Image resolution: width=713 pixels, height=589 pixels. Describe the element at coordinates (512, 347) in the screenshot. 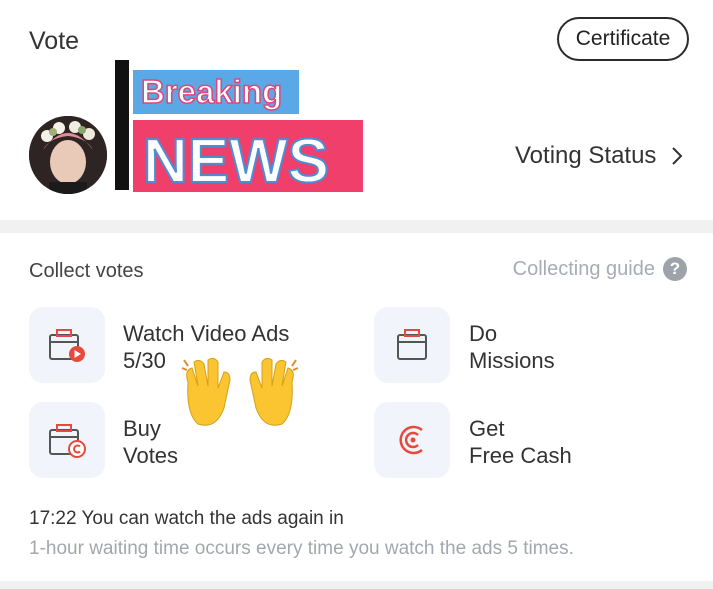

I see `do-missions-label: Do Missions` at that location.